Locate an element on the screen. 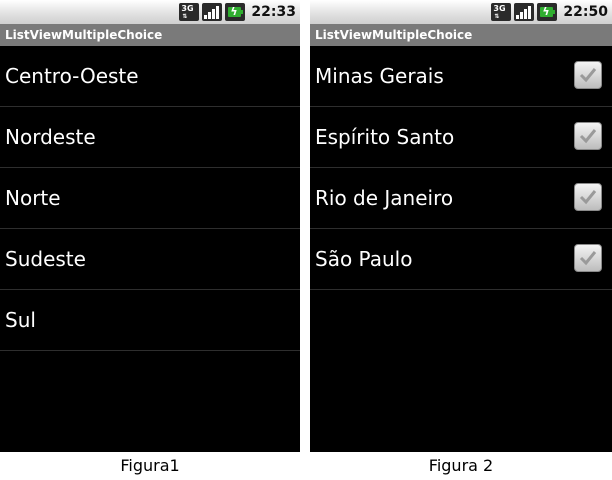  list-item: Sudeste is located at coordinates (150, 259).